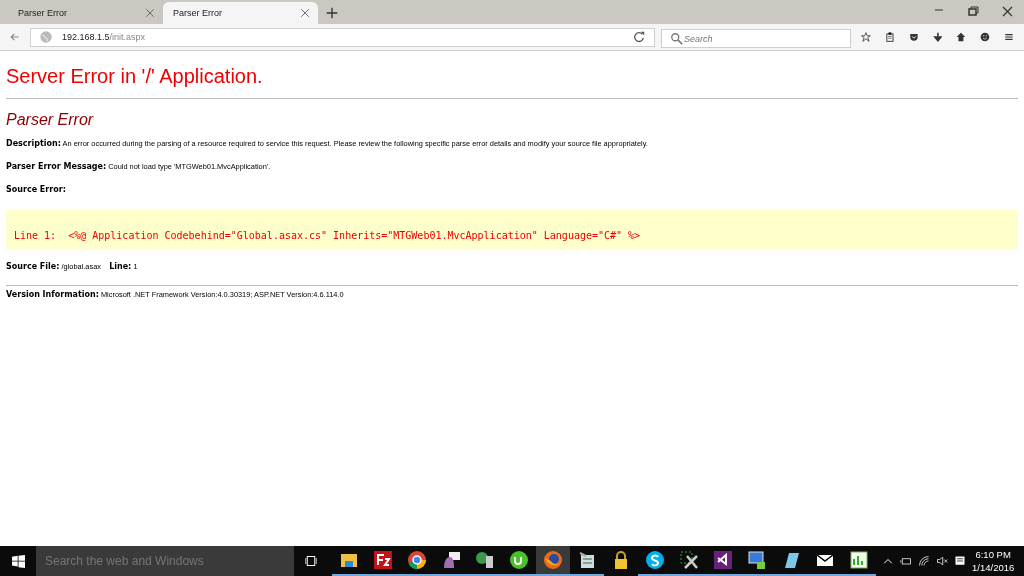 This screenshot has width=1024, height=576. Describe the element at coordinates (638, 37) in the screenshot. I see `reload-icon` at that location.